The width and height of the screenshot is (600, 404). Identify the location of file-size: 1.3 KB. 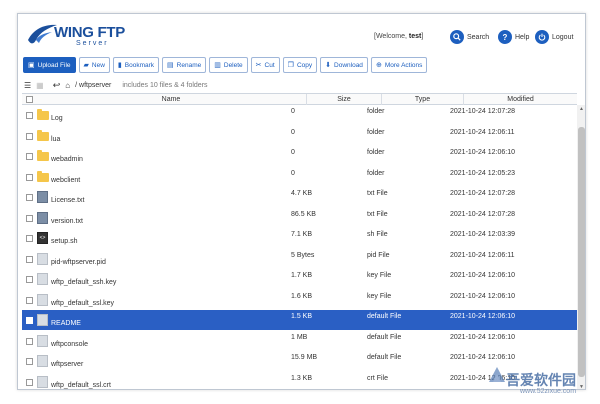
(302, 378).